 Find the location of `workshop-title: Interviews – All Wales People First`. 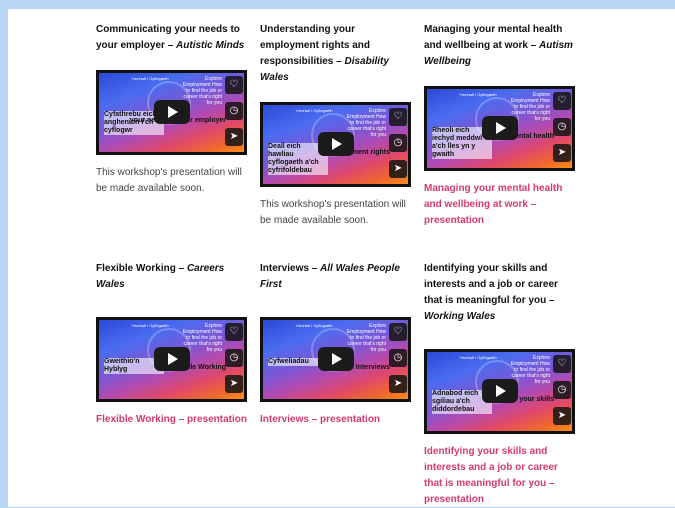

workshop-title: Interviews – All Wales People First is located at coordinates (330, 276).